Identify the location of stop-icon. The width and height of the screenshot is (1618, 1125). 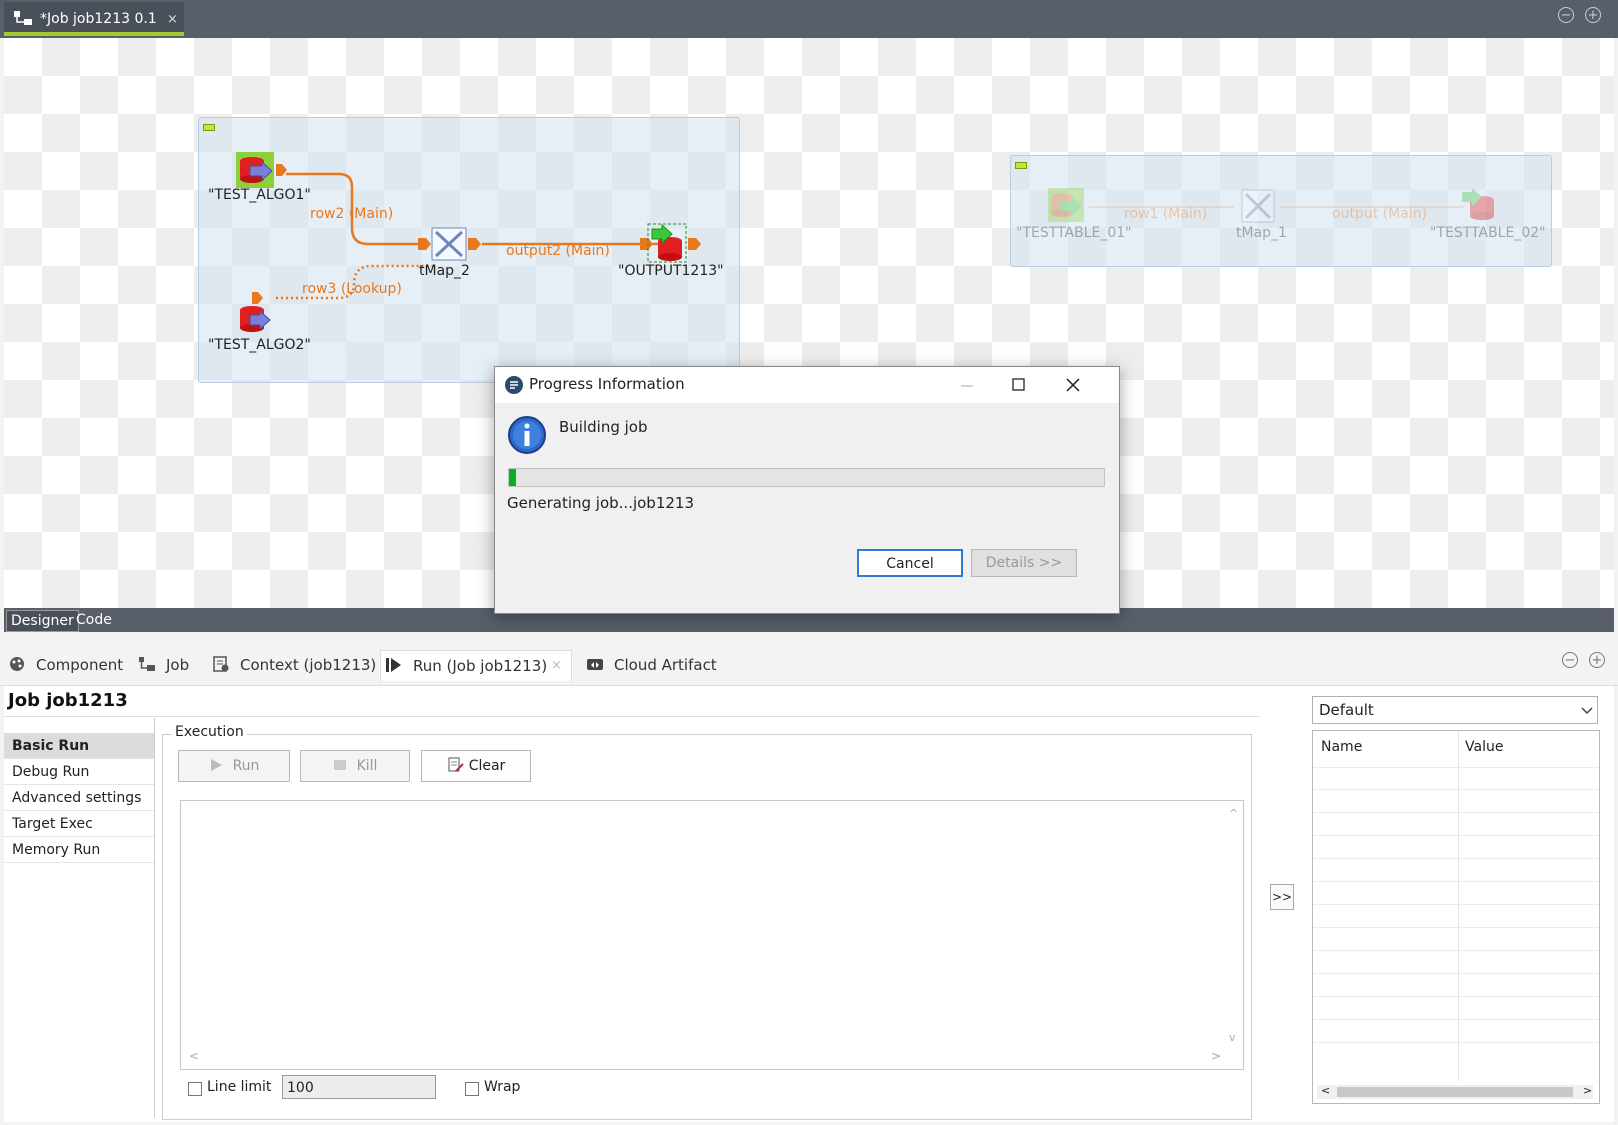
(339, 765).